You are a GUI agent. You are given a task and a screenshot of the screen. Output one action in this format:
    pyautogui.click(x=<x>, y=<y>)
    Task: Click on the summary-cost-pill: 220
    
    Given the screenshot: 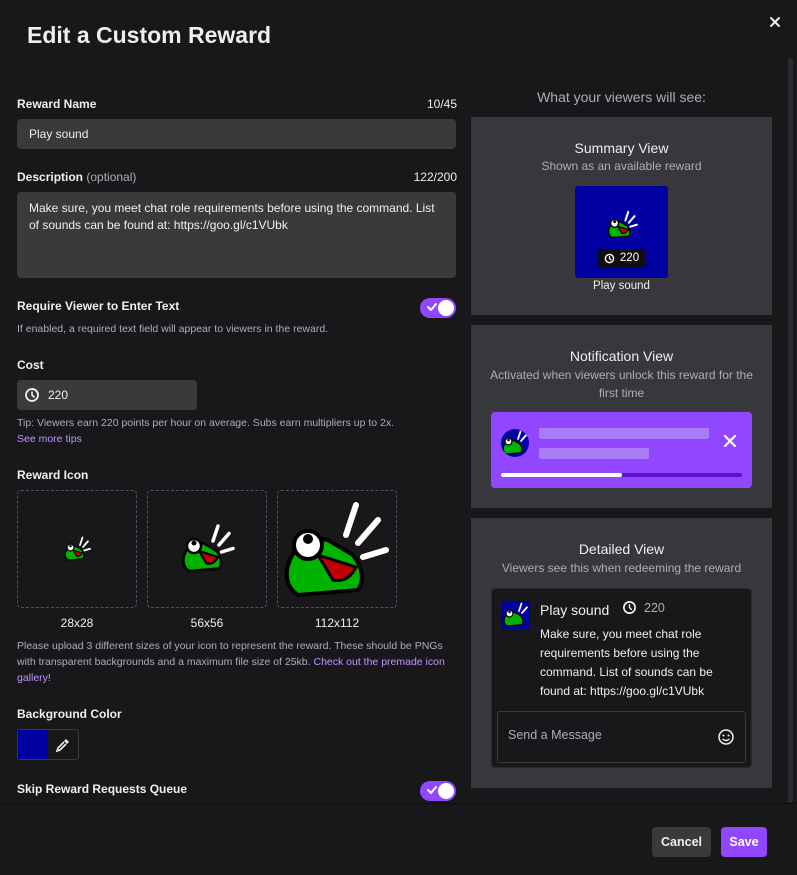 What is the action you would take?
    pyautogui.click(x=621, y=258)
    